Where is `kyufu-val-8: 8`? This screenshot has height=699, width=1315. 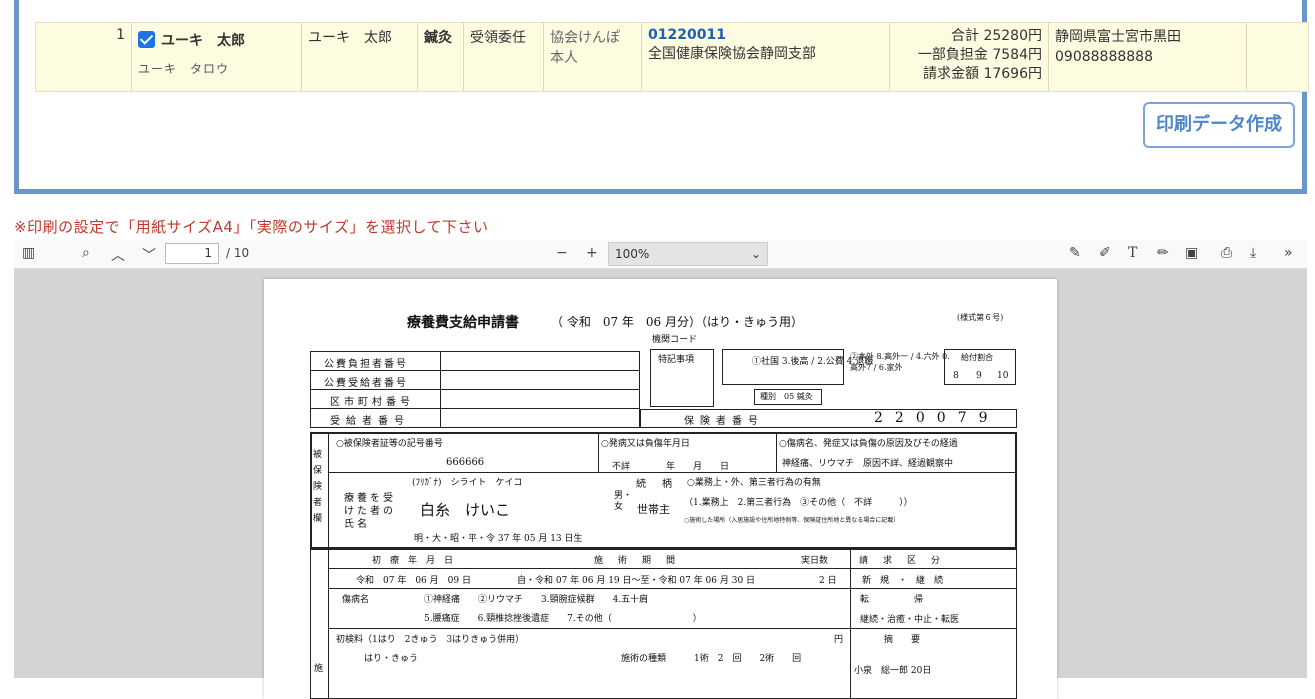
kyufu-val-8: 8 is located at coordinates (956, 376).